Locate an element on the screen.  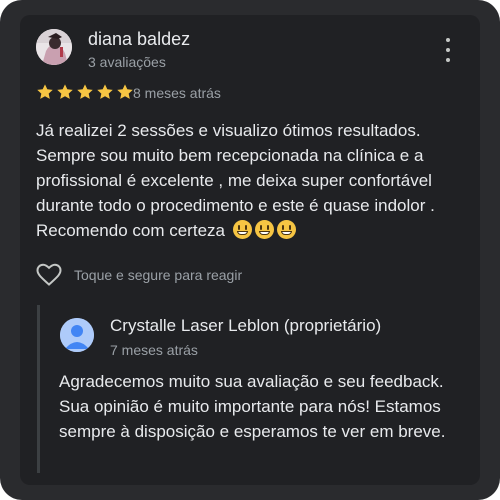
review-time-ago: 8 meses atrás is located at coordinates (177, 93).